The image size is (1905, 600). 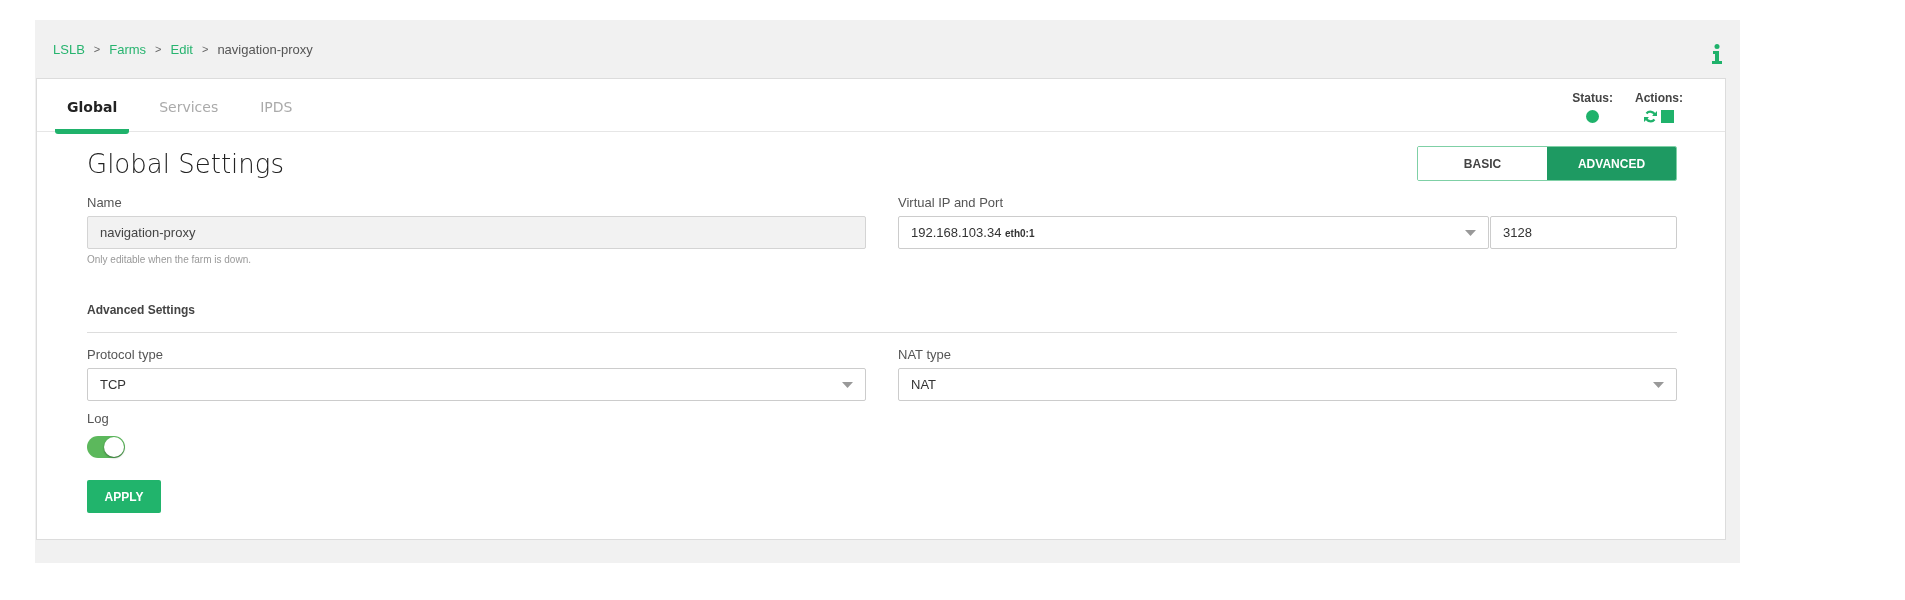 What do you see at coordinates (951, 202) in the screenshot?
I see `field-label: Virtual IP and Port` at bounding box center [951, 202].